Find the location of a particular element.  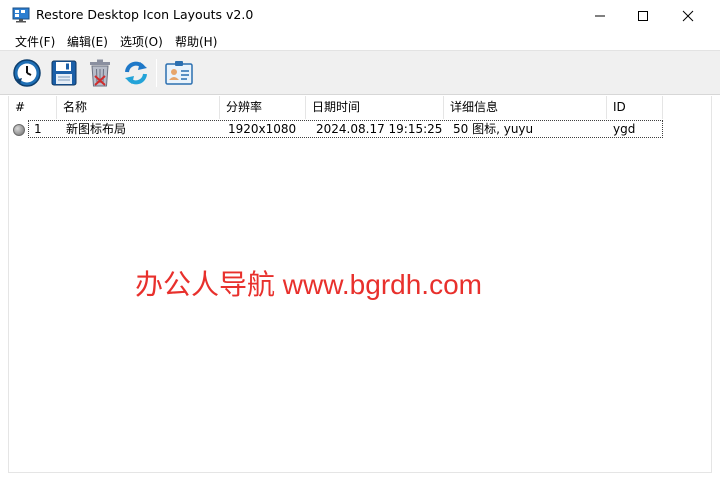

watermark-text: 办公人导航 www.bgrdh.com is located at coordinates (308, 284).